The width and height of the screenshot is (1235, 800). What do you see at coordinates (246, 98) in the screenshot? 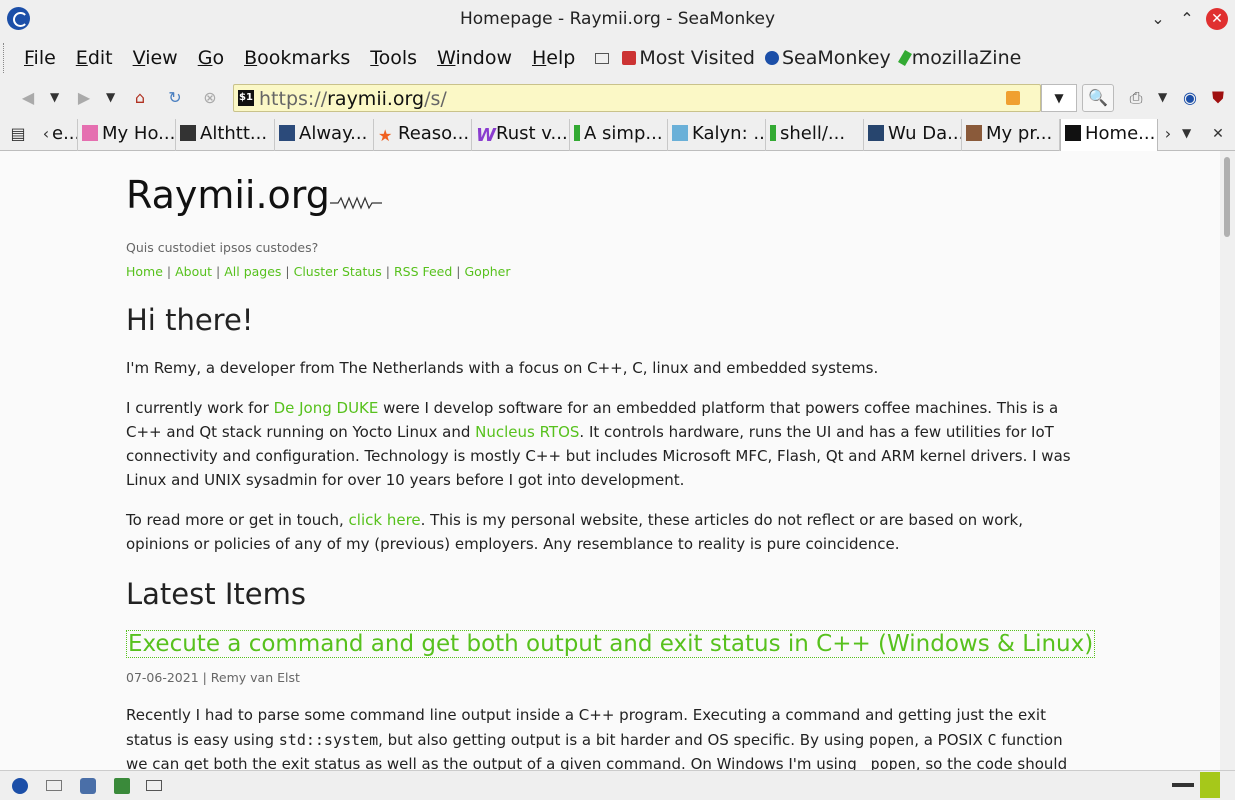
I see `site-favicon-icon: $1` at bounding box center [246, 98].